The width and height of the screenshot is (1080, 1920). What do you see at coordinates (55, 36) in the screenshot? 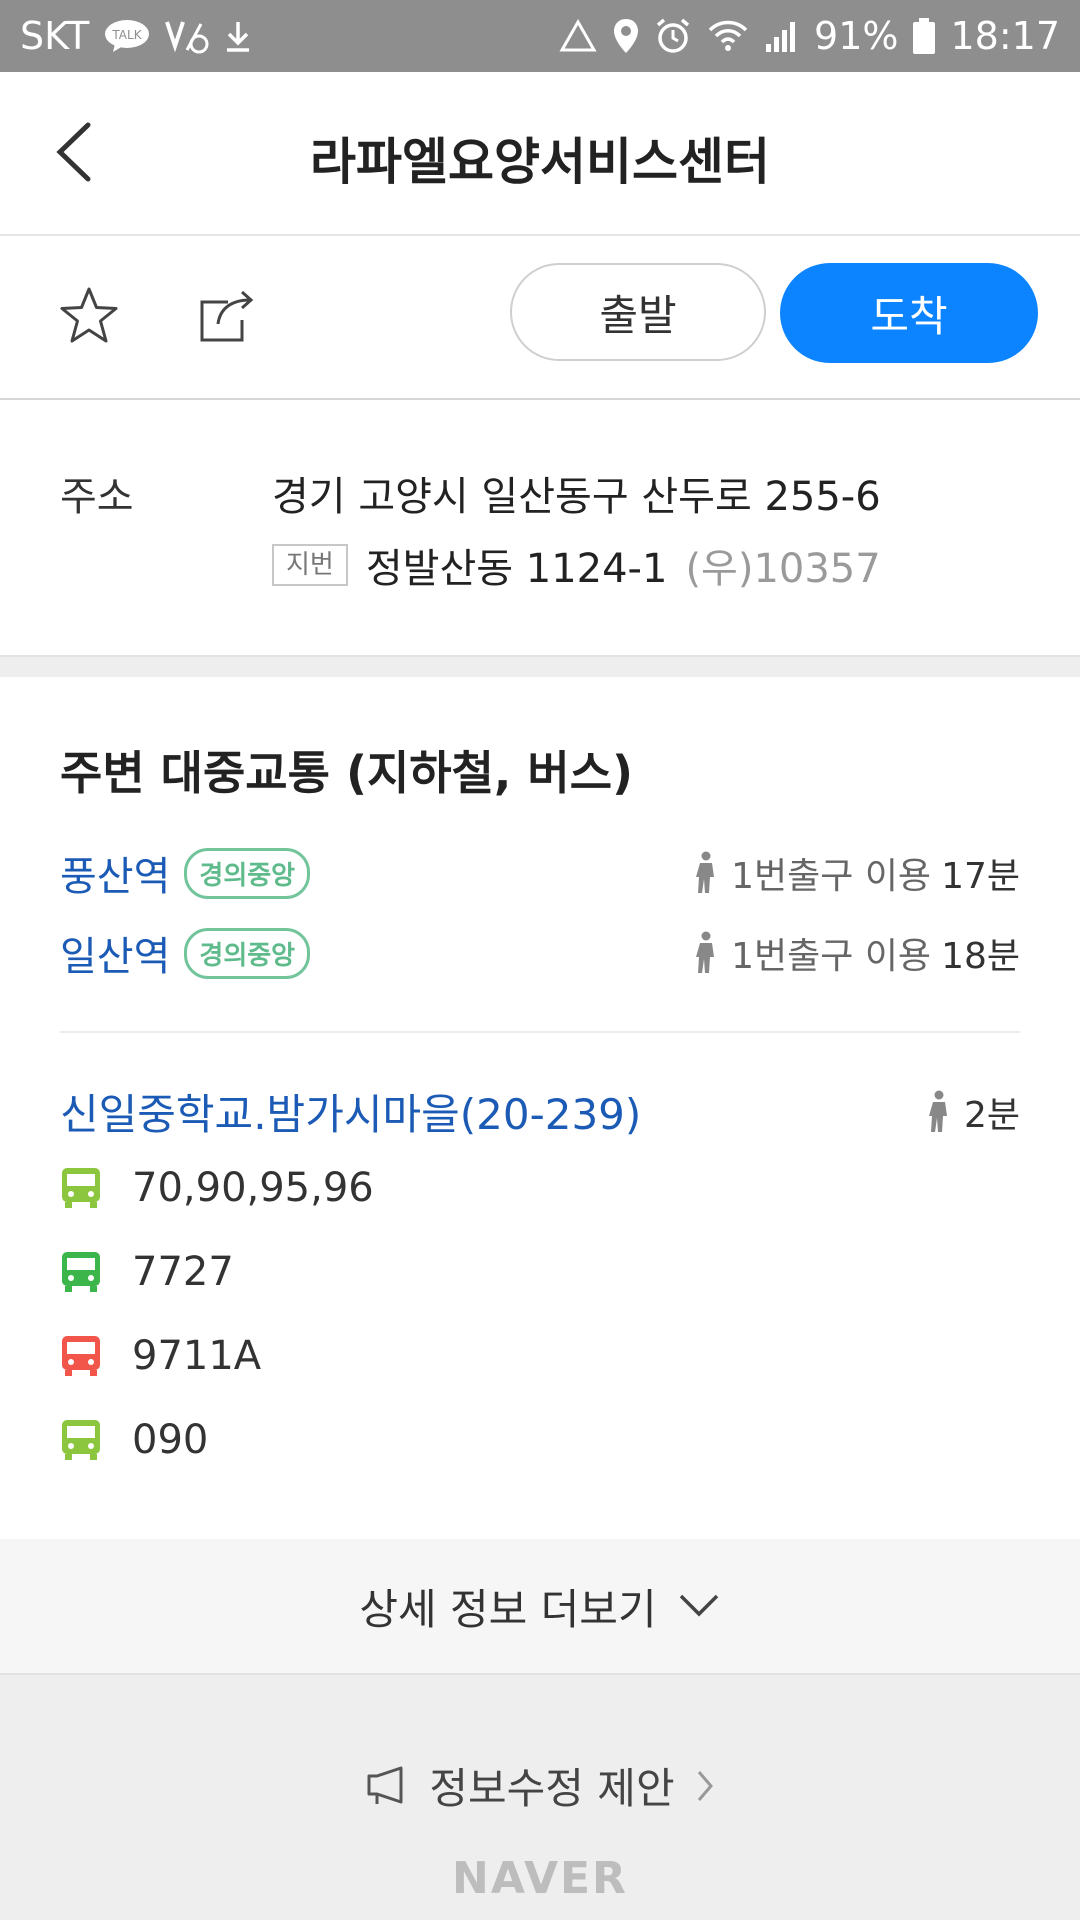
I see `carrier-label: SKT` at bounding box center [55, 36].